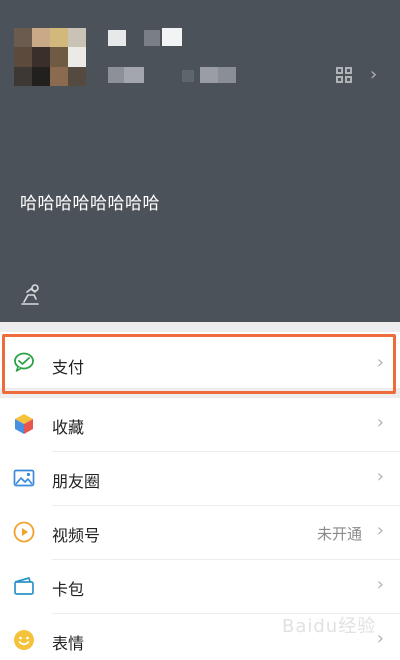 This screenshot has height=660, width=400. I want to click on menu-item-channels: 视频号 未开通 ›, so click(200, 533).